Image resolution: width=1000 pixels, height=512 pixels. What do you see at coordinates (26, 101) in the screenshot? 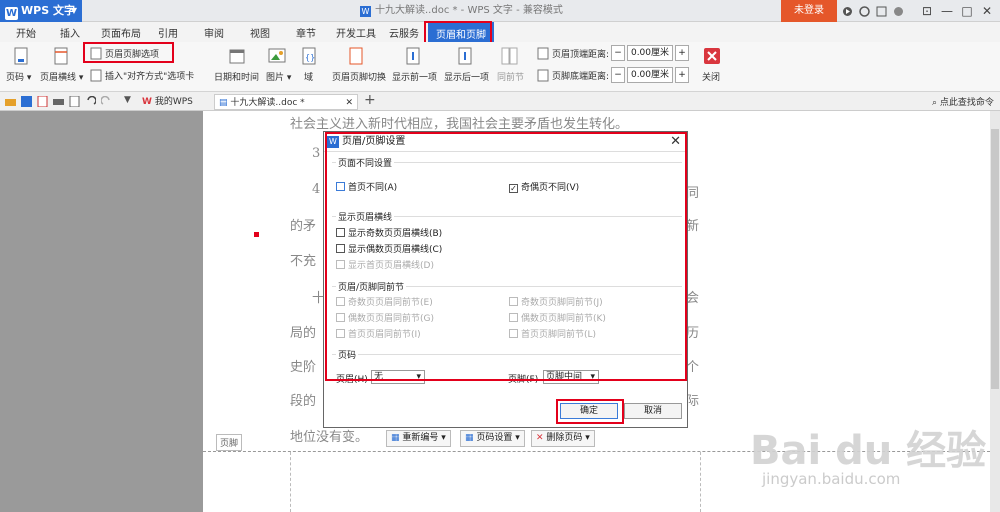
I see `save-icon` at bounding box center [26, 101].